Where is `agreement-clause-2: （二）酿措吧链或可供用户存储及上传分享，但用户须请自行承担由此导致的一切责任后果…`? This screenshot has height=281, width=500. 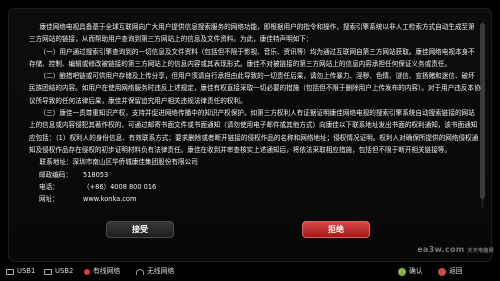 agreement-clause-2: （二）酿措吧链或可供用户存储及上传分享，但用户须请自行承担由此导致的一切责任后果… is located at coordinates (255, 88).